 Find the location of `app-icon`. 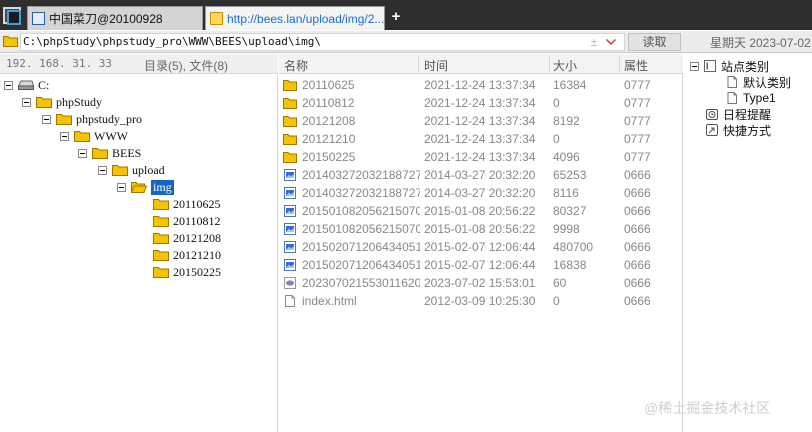

app-icon is located at coordinates (12, 16).